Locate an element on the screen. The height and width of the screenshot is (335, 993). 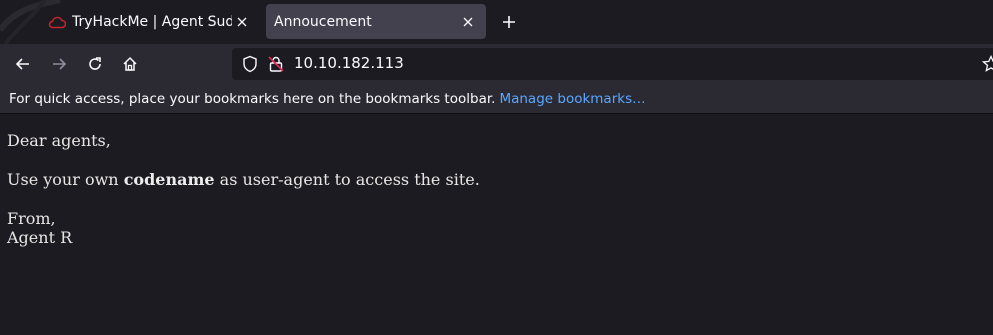
instruction-text-after: as user-agent to access the site. is located at coordinates (347, 179).